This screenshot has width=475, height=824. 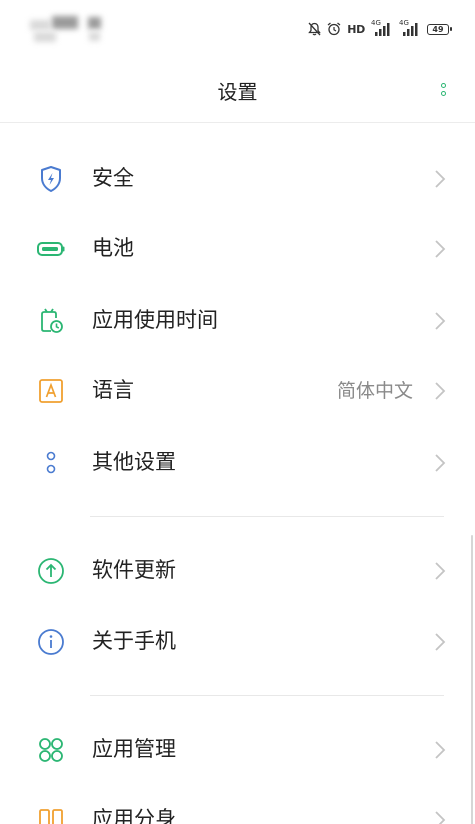 I want to click on cellular-signal-2: 4G, so click(x=410, y=28).